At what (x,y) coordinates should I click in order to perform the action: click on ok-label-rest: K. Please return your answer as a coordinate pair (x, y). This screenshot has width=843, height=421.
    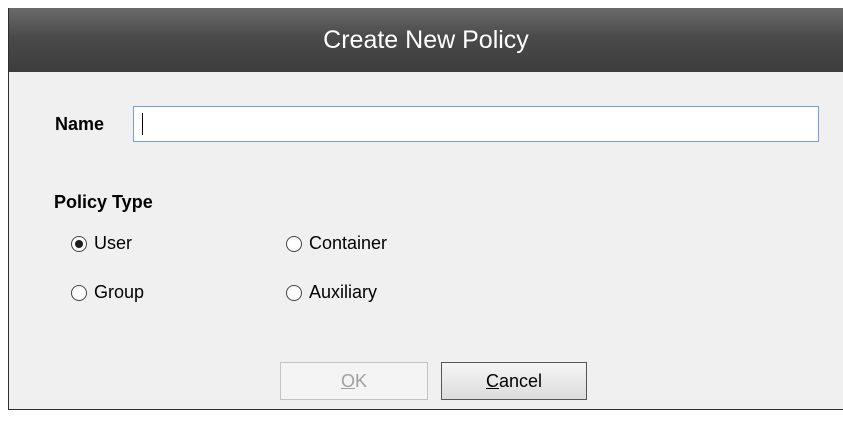
    Looking at the image, I should click on (361, 381).